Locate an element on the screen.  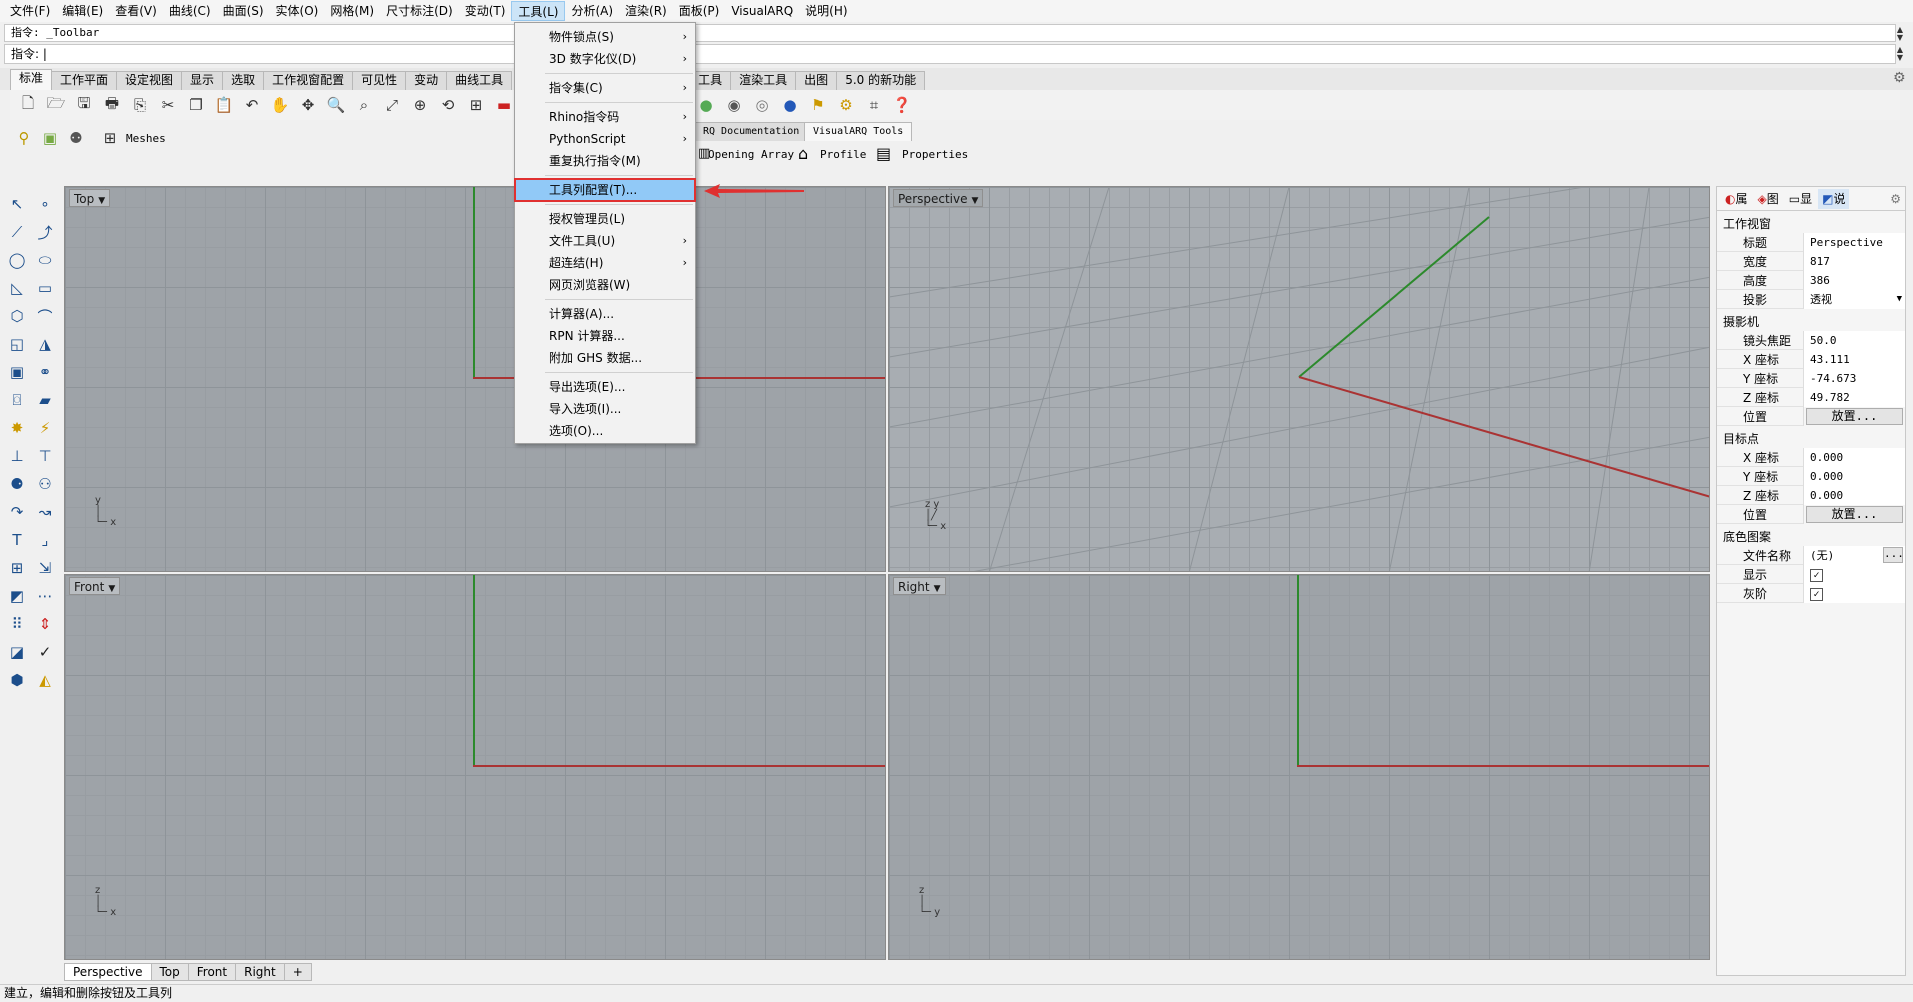
mesh-tools-icon: ⚉ is located at coordinates (76, 138).